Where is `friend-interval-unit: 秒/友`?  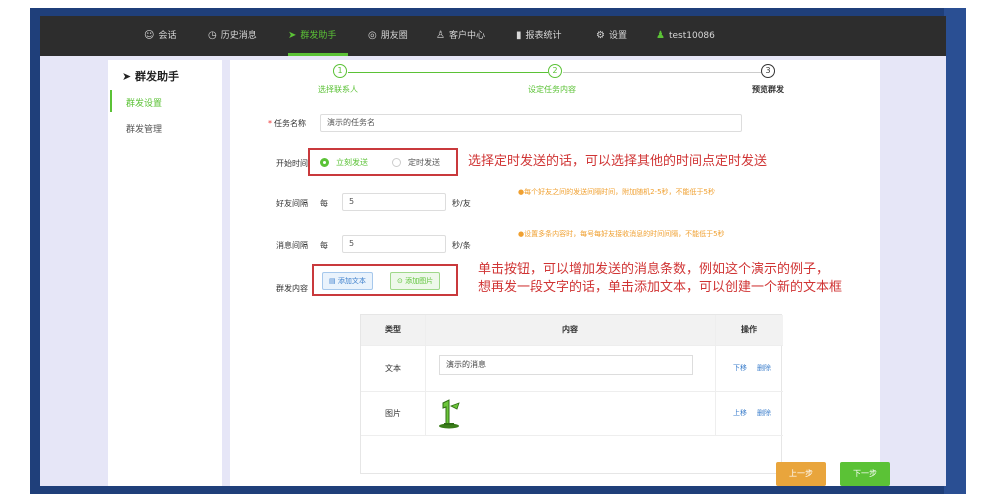 friend-interval-unit: 秒/友 is located at coordinates (461, 203).